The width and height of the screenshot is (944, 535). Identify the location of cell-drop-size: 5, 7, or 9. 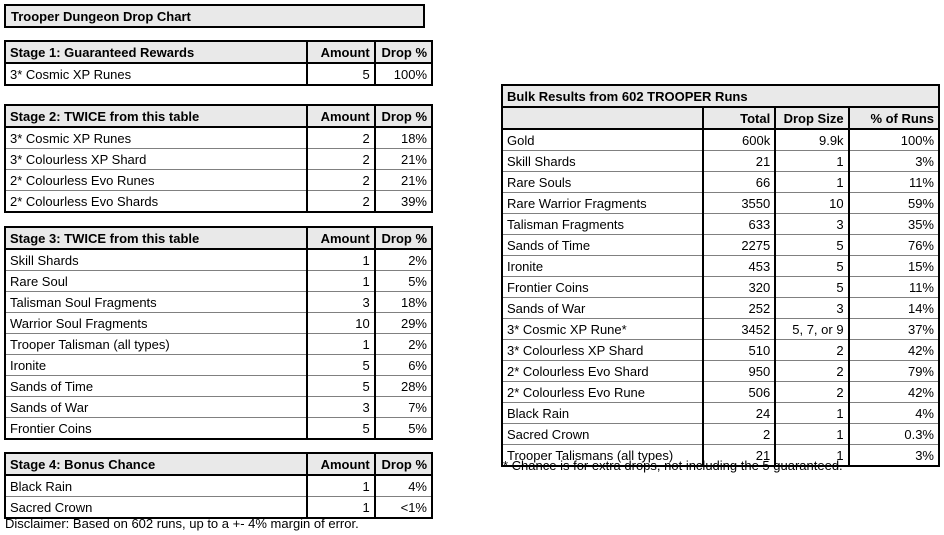
(812, 329).